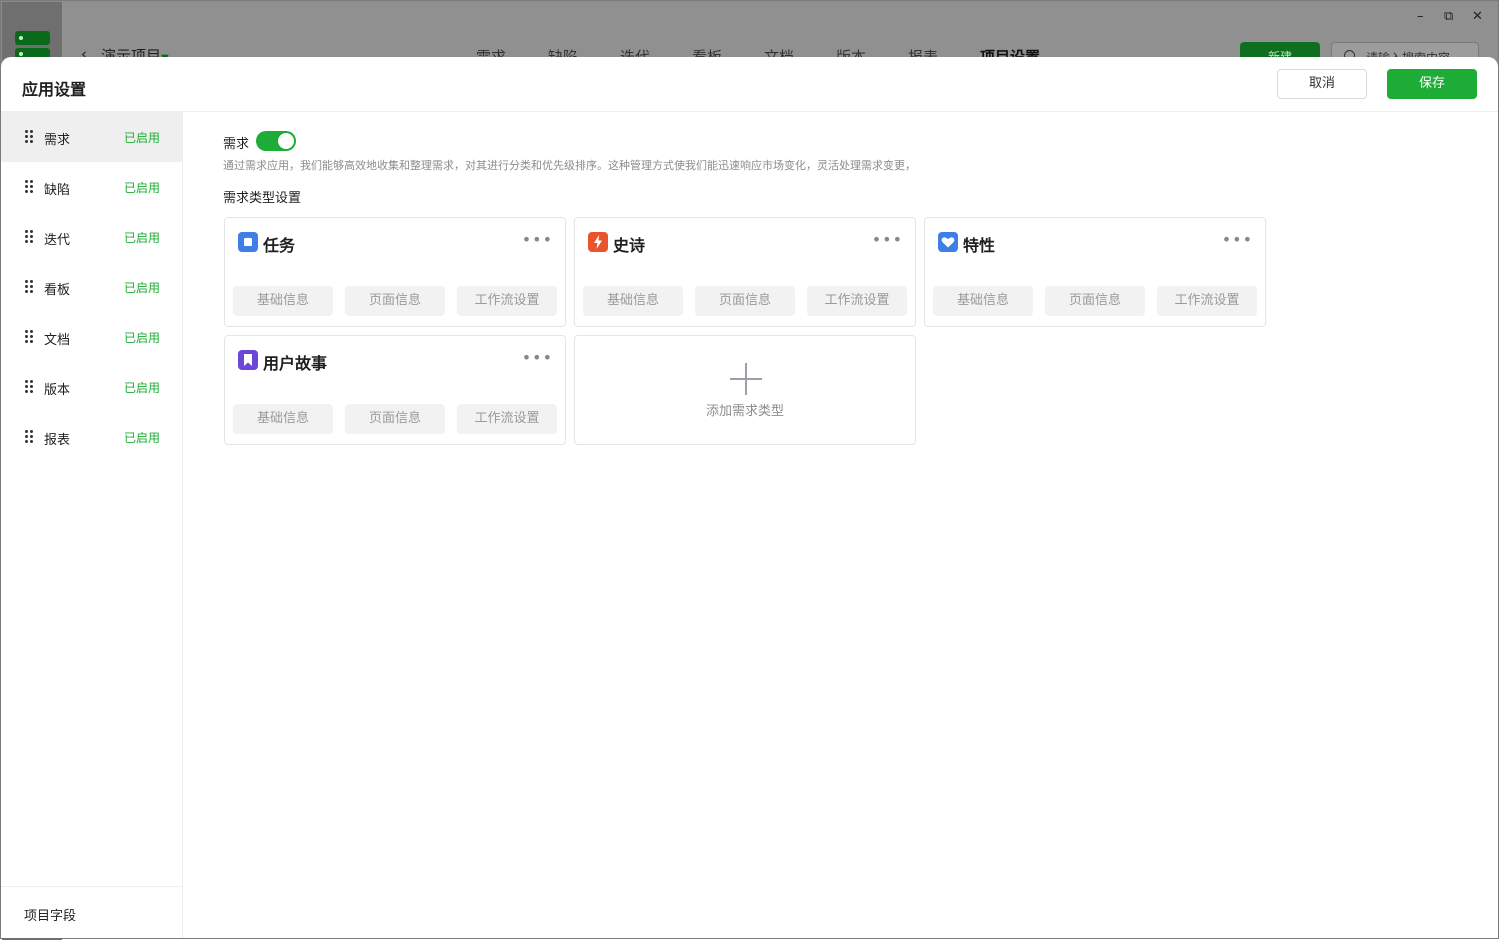  Describe the element at coordinates (948, 242) in the screenshot. I see `feature-heart-icon` at that location.